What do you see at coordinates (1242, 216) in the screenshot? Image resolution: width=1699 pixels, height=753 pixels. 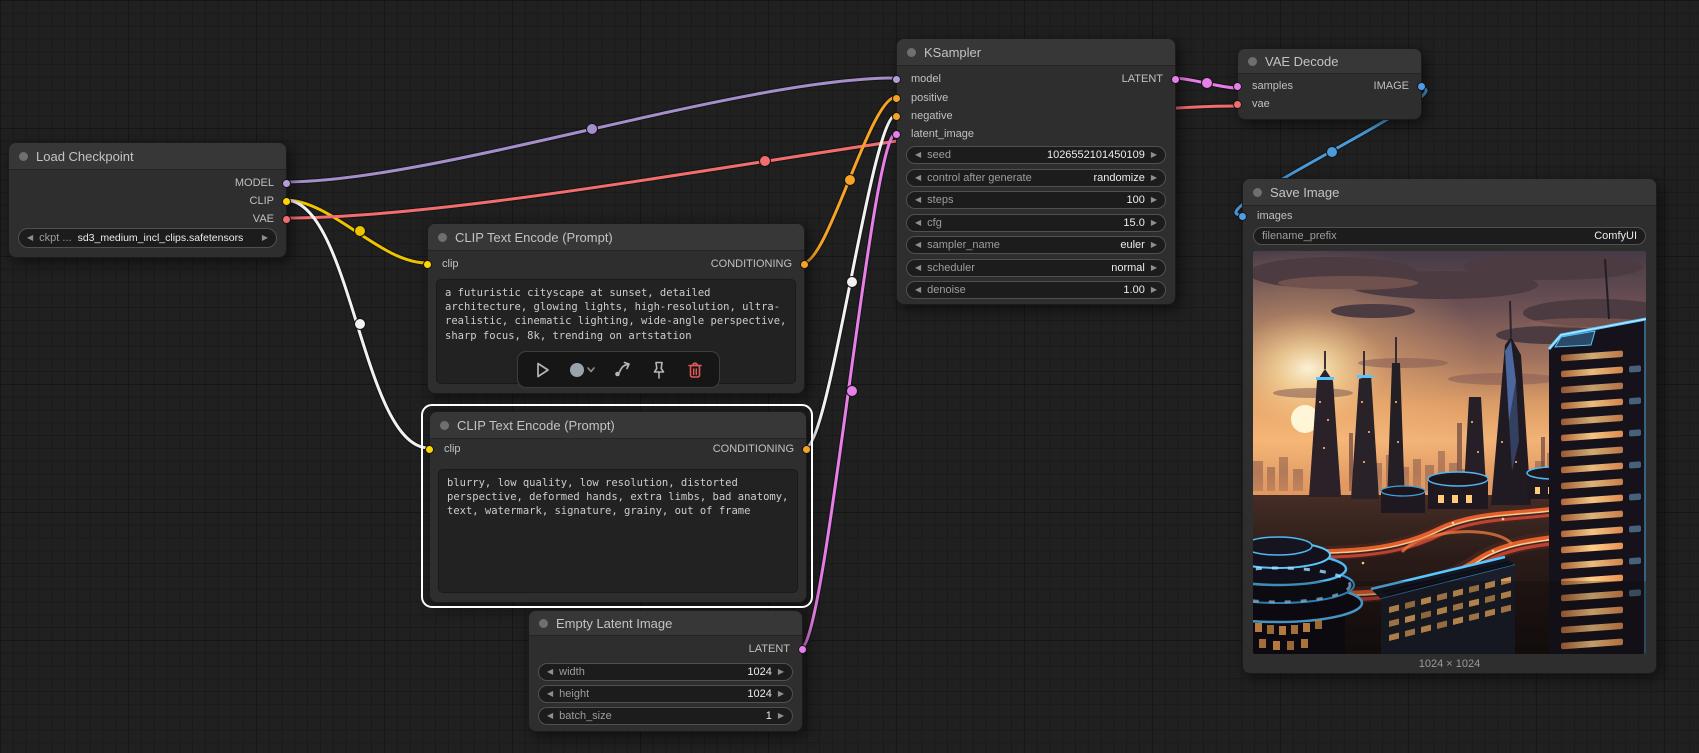 I see `images-input-port` at bounding box center [1242, 216].